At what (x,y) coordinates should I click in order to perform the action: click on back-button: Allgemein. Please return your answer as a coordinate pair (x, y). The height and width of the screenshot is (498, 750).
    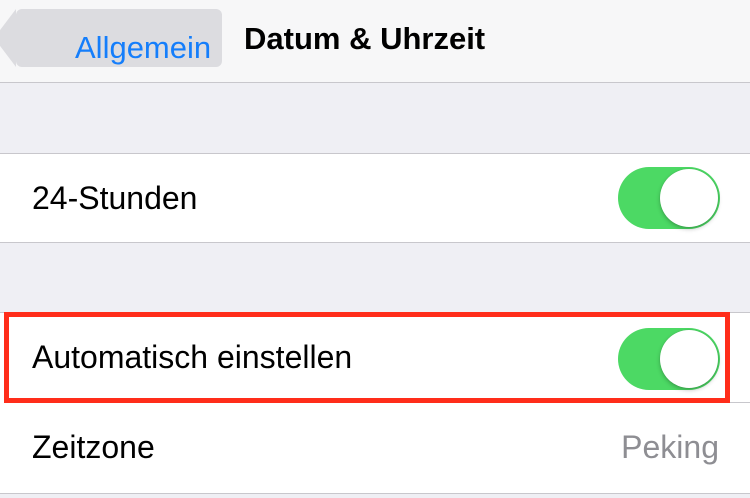
    Looking at the image, I should click on (111, 38).